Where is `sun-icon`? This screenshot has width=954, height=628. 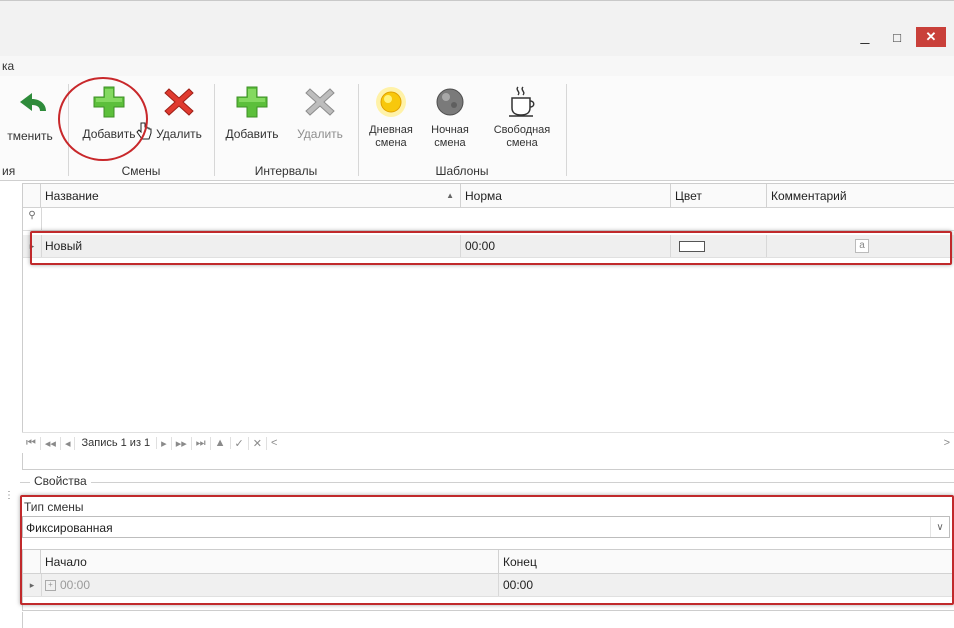
sun-icon is located at coordinates (391, 102).